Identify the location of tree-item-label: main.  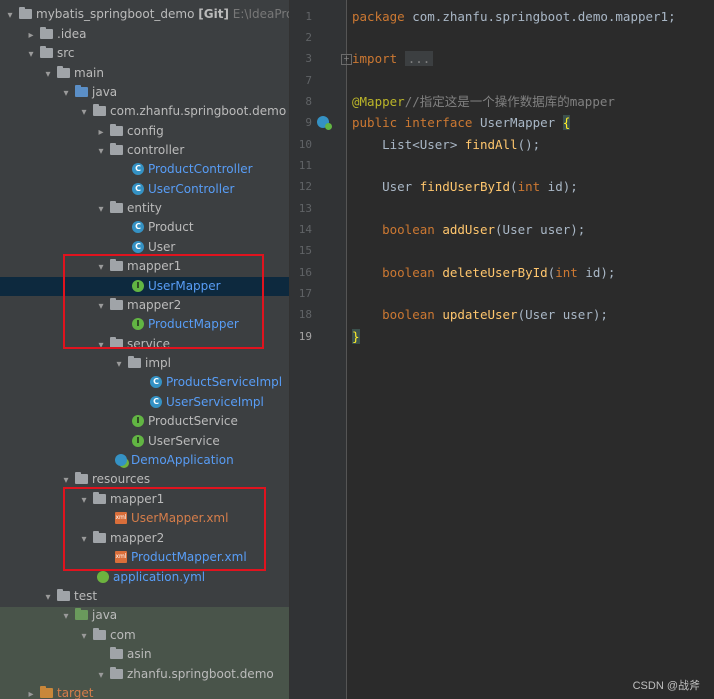
(89, 73).